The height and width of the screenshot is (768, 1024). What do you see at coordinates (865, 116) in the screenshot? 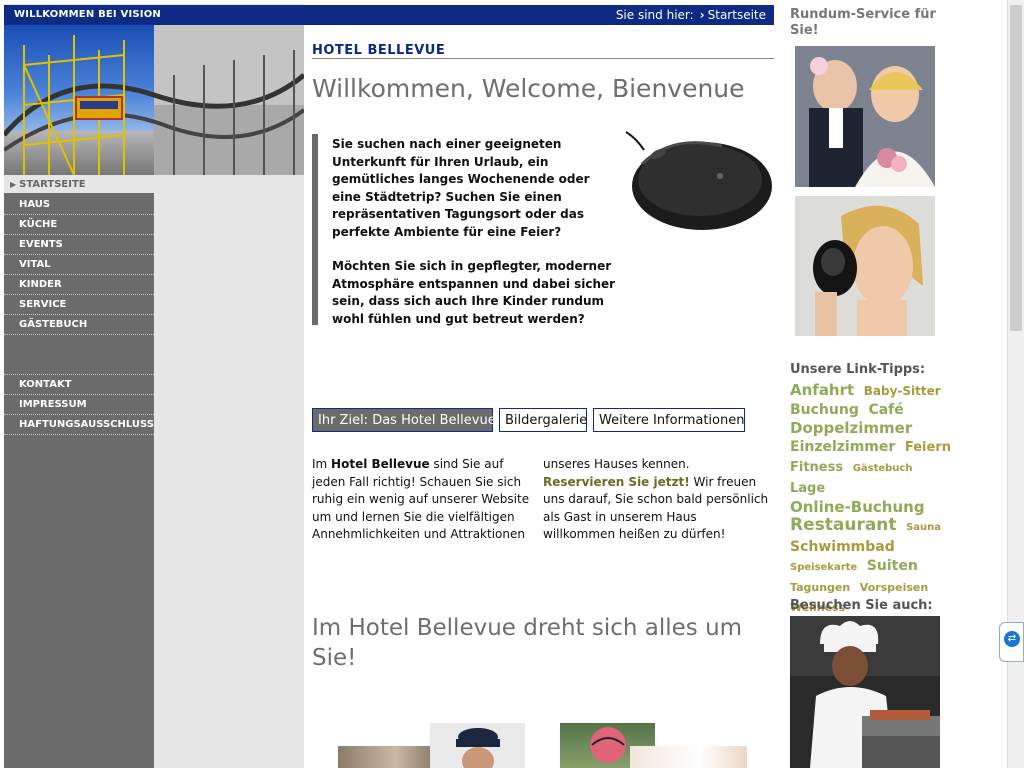
I see `wedding-couple-image` at bounding box center [865, 116].